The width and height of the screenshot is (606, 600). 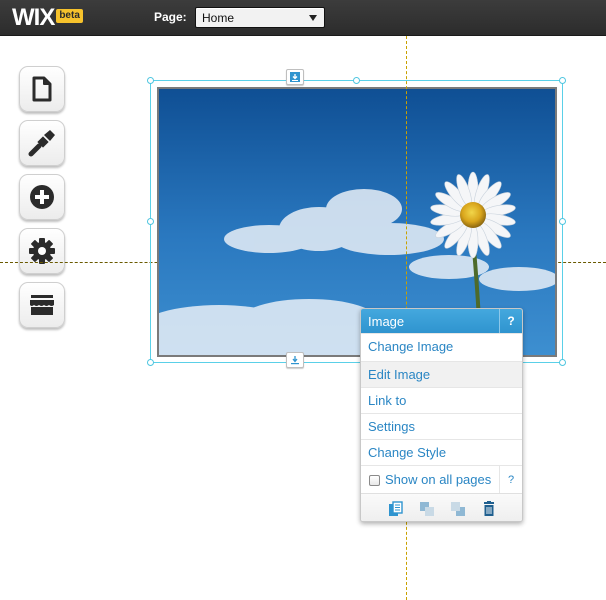 I want to click on anchor-bottom-button, so click(x=295, y=360).